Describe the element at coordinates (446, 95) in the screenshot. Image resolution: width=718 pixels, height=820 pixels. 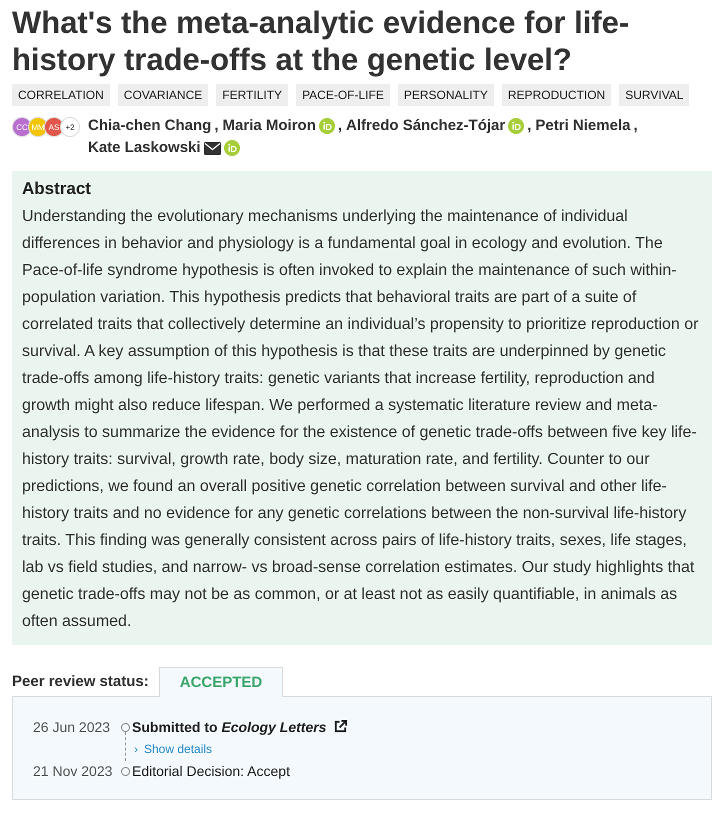
I see `keyword-tag: PERSONALITY` at that location.